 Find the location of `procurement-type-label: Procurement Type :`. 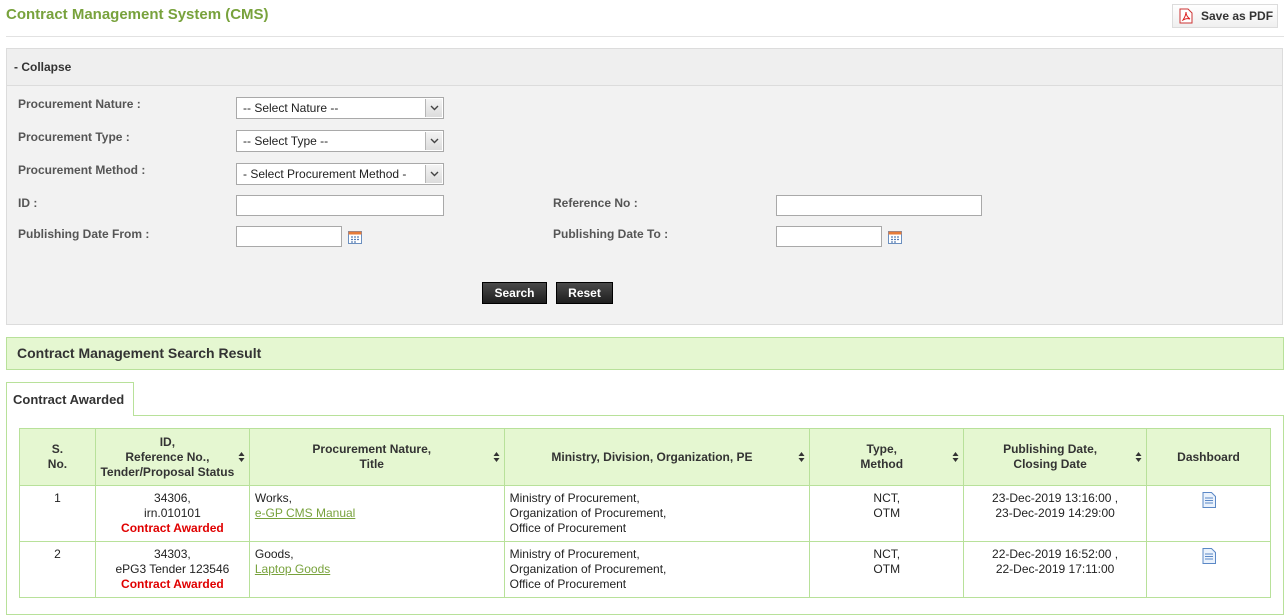

procurement-type-label: Procurement Type : is located at coordinates (74, 137).